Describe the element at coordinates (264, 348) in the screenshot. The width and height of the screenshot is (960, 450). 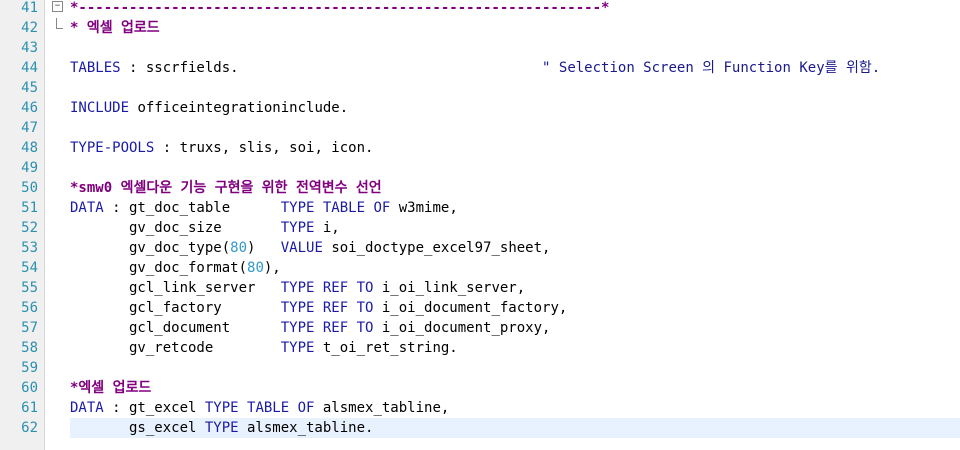
I see `line-text: gv_retcode TYPE t_oi_ret_string.` at that location.